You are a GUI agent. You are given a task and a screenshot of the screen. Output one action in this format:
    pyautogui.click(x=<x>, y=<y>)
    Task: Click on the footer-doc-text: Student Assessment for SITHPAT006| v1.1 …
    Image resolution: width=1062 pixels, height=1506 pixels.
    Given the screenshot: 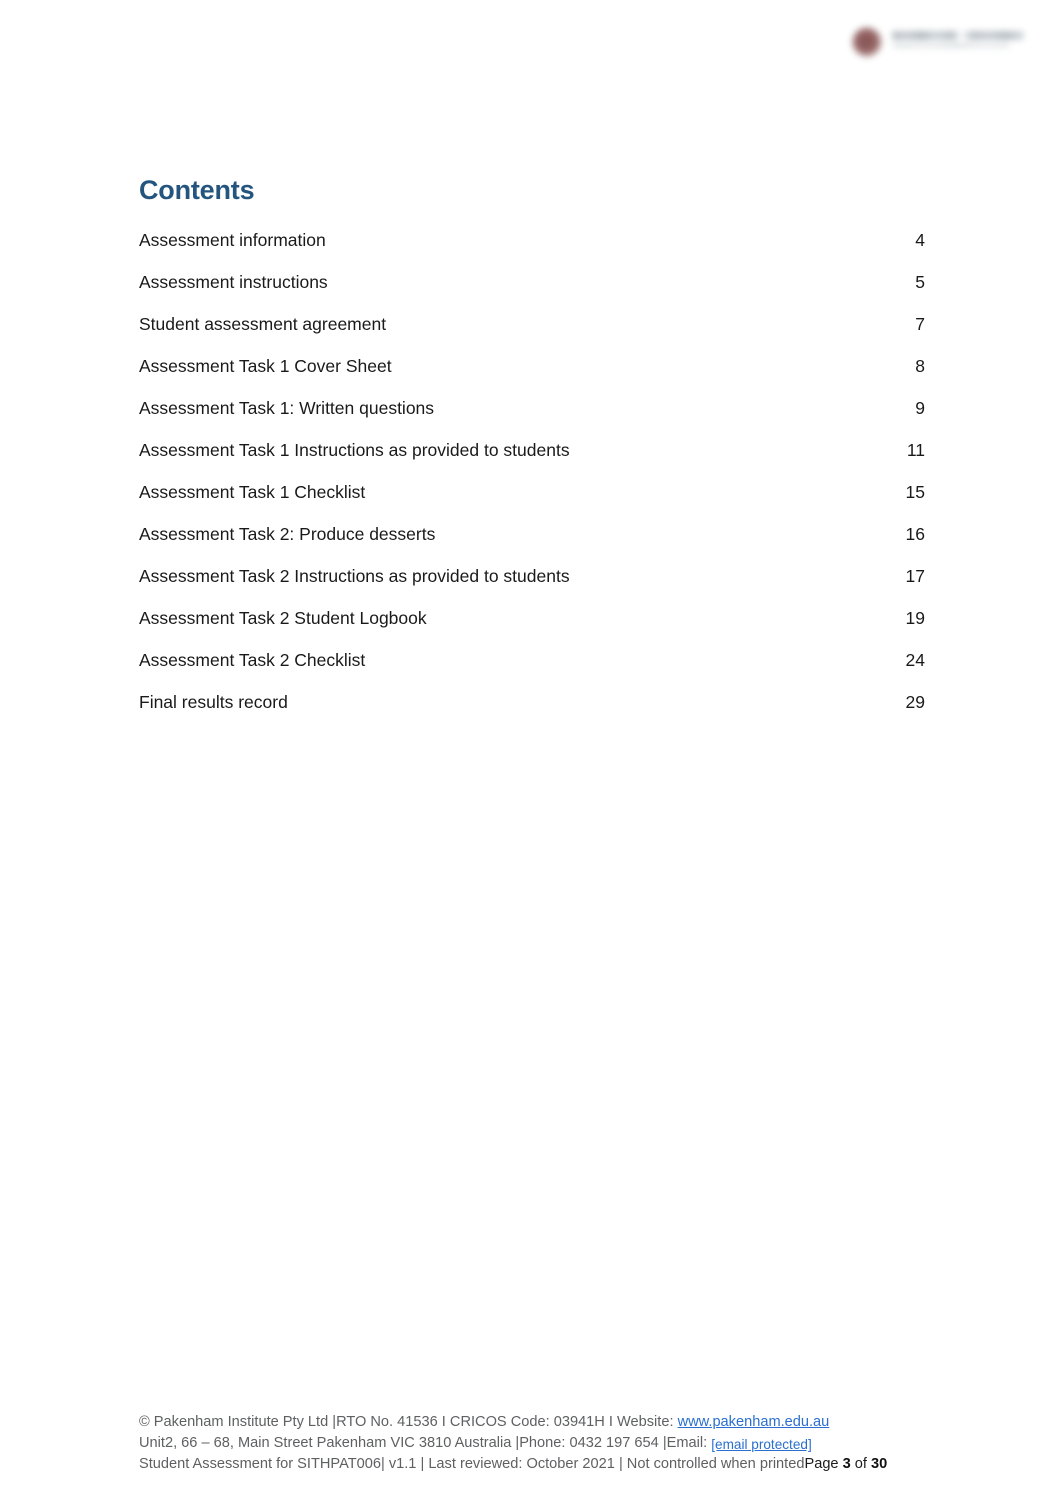 What is the action you would take?
    pyautogui.click(x=472, y=1464)
    